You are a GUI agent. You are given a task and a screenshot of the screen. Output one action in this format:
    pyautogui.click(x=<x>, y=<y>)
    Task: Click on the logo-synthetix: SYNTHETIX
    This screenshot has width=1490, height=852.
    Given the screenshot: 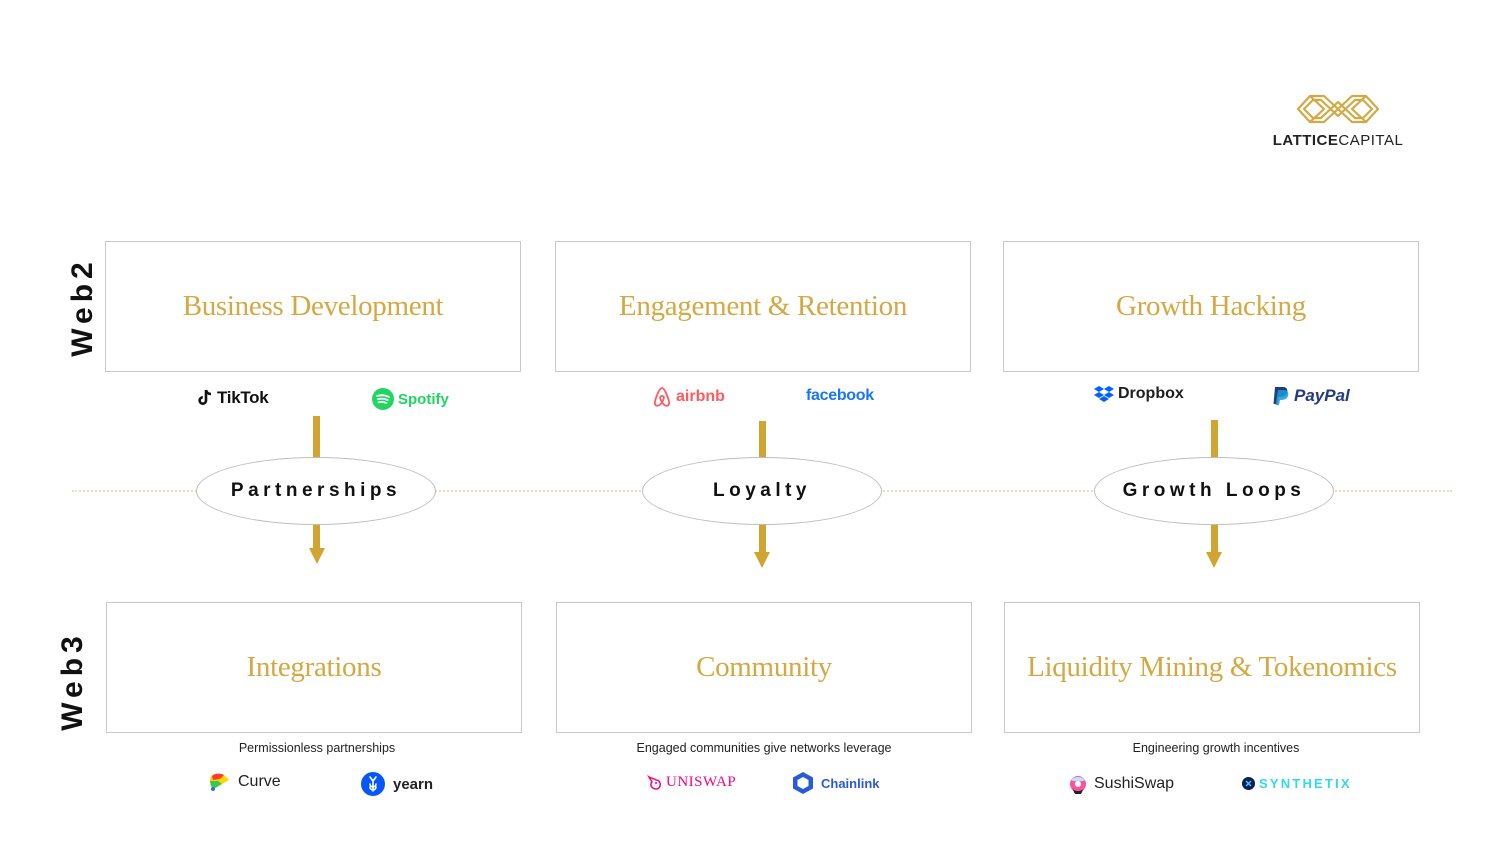 What is the action you would take?
    pyautogui.click(x=1297, y=783)
    